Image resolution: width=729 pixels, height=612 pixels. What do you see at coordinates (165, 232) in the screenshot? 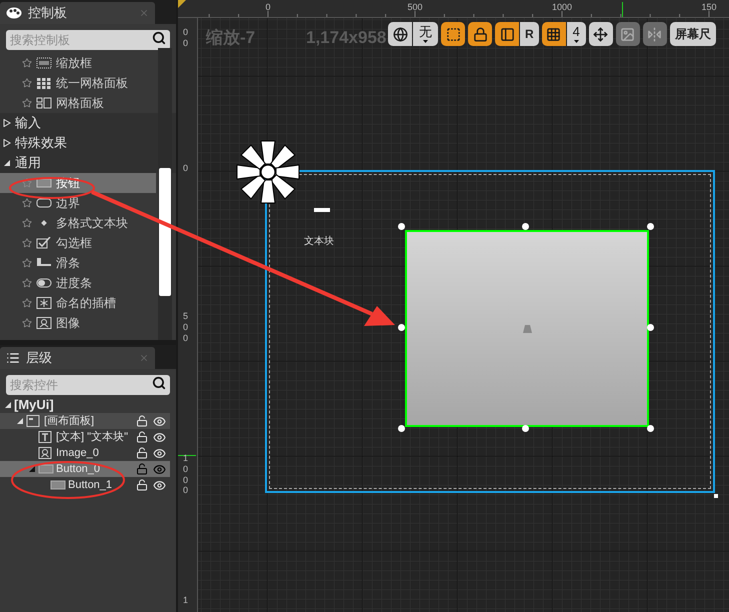
I see `scrollbar-thumb` at bounding box center [165, 232].